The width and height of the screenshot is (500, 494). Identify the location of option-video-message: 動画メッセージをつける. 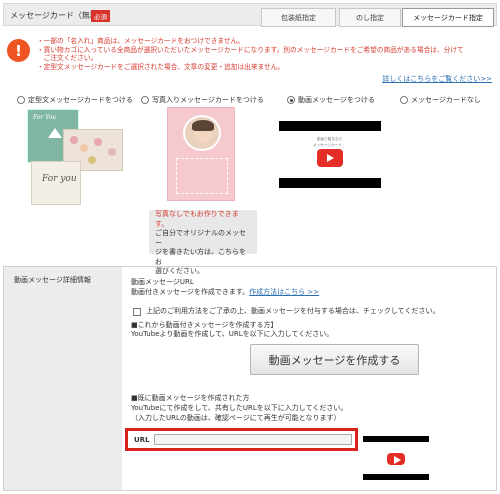
(331, 100).